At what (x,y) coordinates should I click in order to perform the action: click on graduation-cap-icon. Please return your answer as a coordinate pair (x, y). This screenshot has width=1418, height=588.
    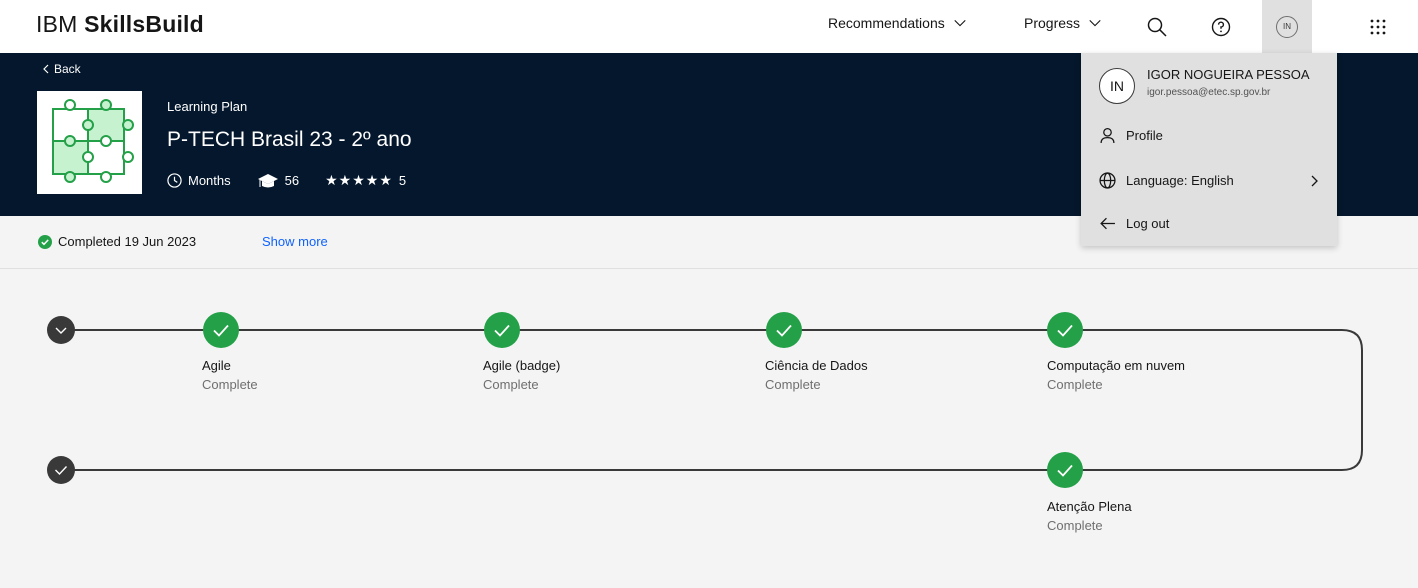
    Looking at the image, I should click on (267, 180).